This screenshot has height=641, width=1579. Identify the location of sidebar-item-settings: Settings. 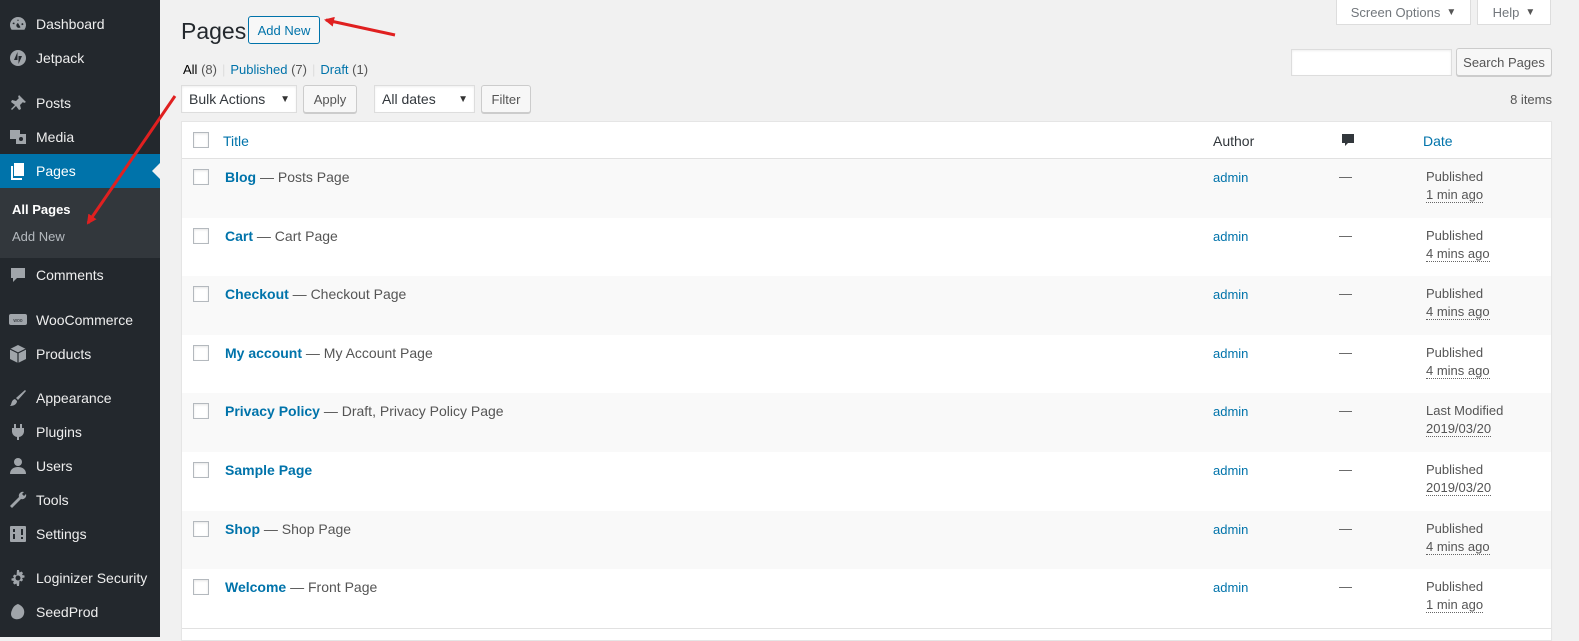
(80, 534).